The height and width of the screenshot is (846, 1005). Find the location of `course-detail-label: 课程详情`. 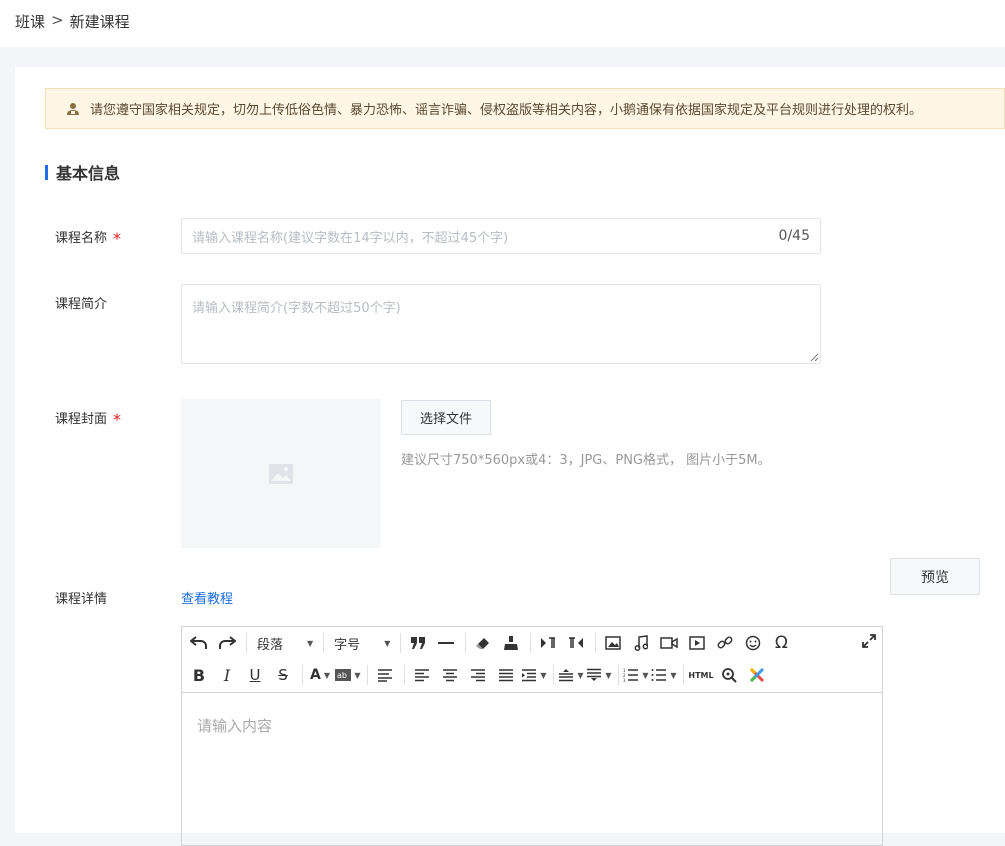

course-detail-label: 课程详情 is located at coordinates (81, 599).